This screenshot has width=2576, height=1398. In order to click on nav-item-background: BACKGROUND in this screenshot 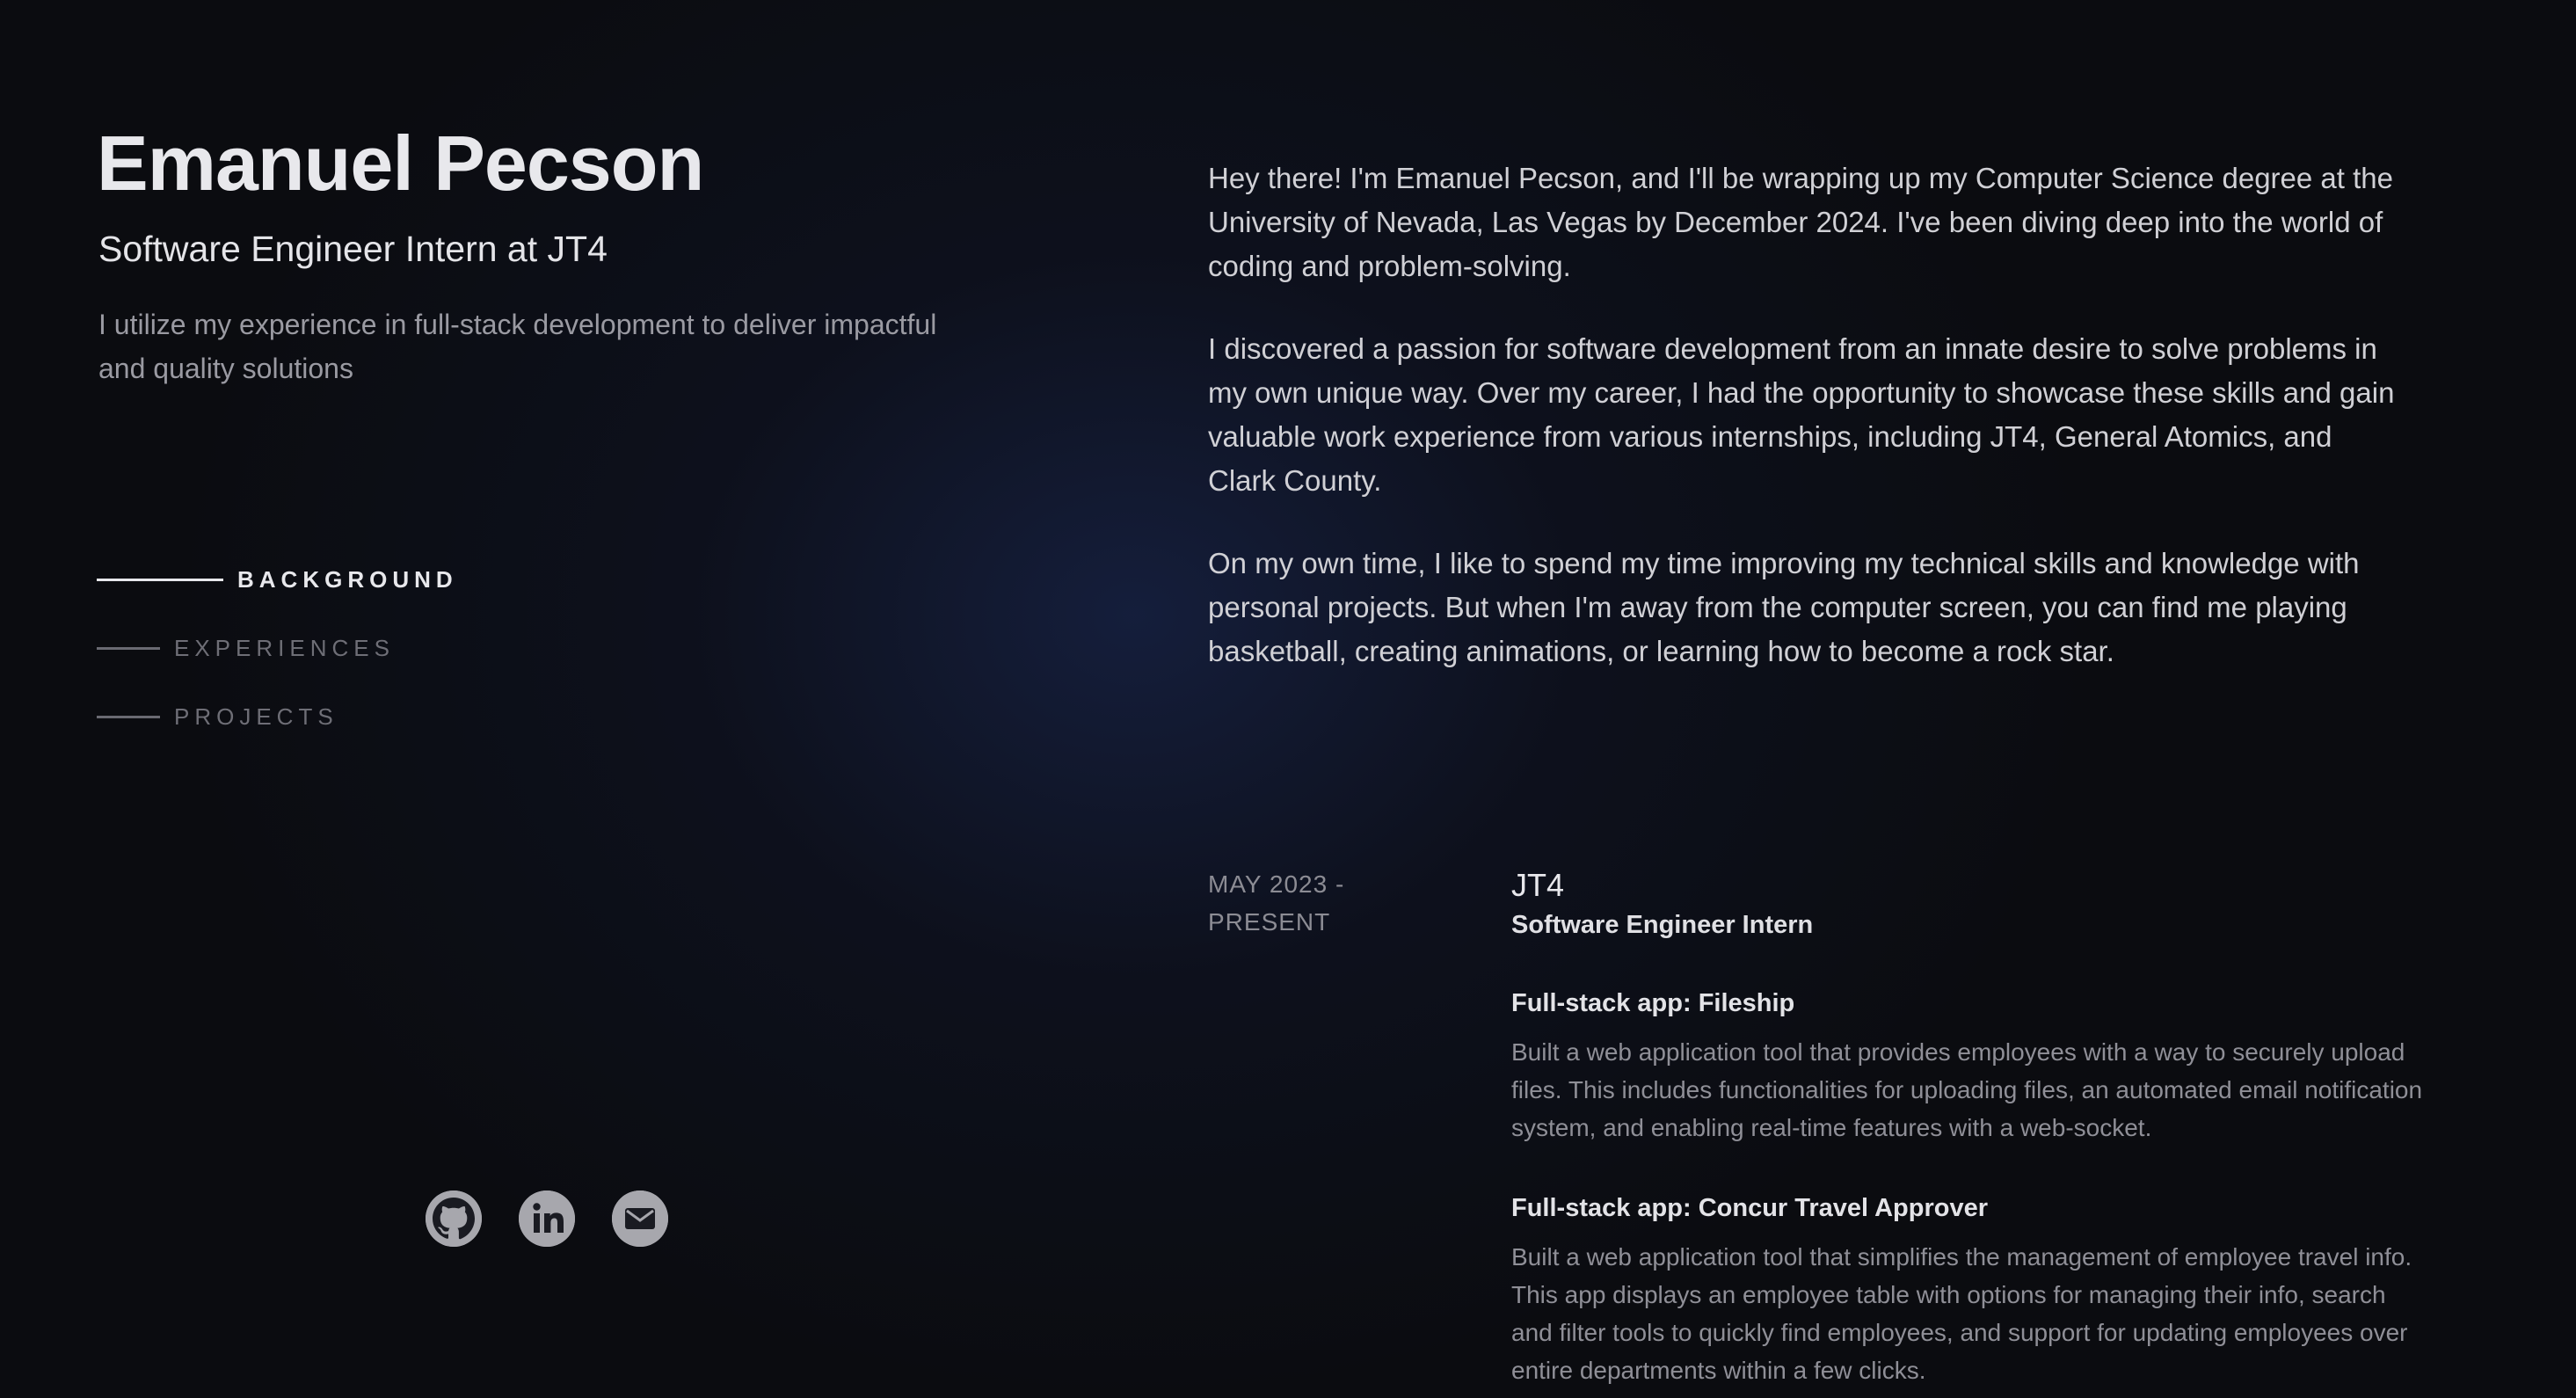, I will do `click(277, 580)`.